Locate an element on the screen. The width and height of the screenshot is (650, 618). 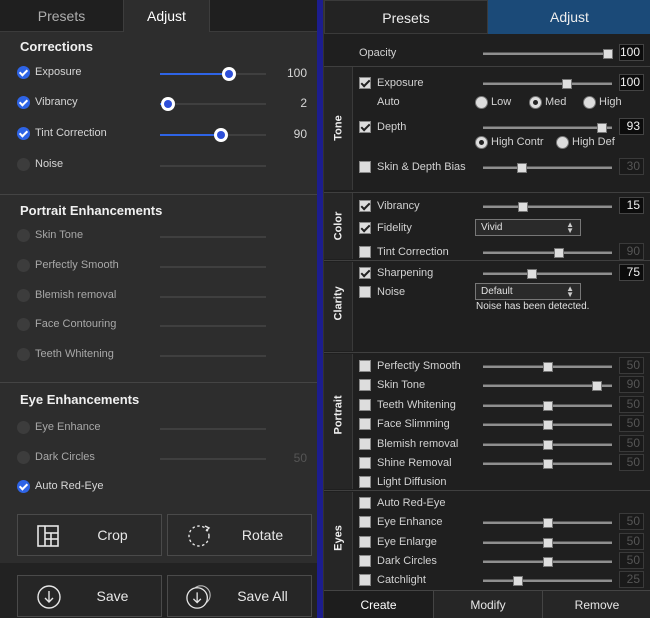
left-row-exposure: Exposure 100 is located at coordinates (162, 73).